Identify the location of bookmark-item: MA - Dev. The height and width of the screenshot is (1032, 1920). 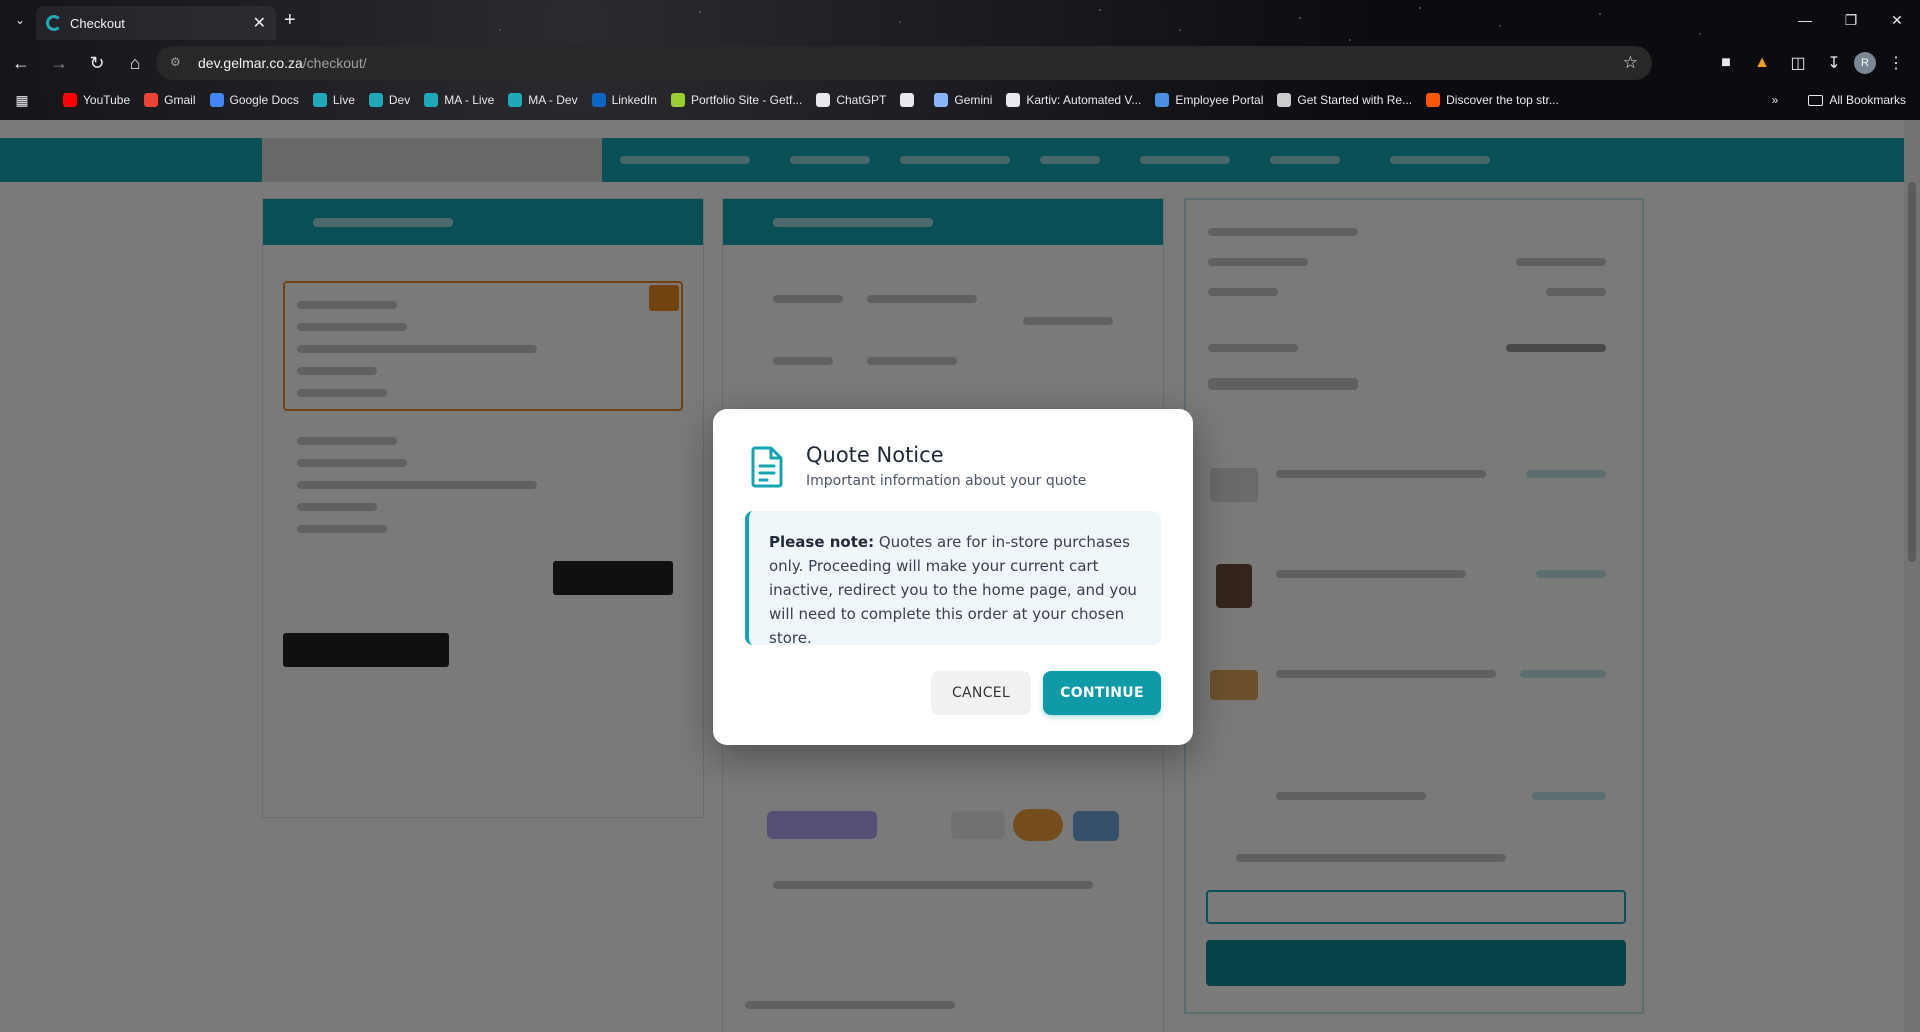
(542, 100).